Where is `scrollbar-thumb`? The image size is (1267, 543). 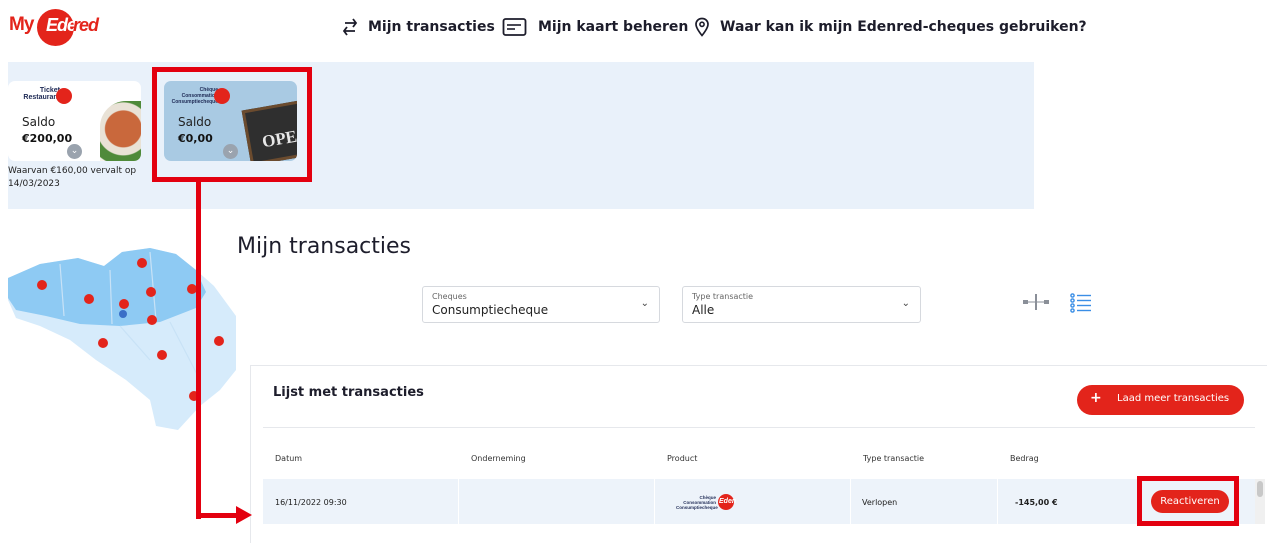 scrollbar-thumb is located at coordinates (1260, 489).